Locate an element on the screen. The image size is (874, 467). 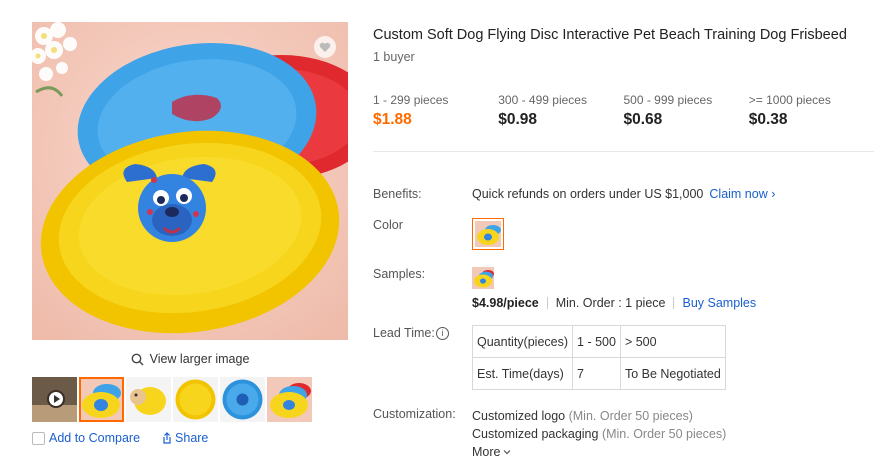
more-toggle: More is located at coordinates (599, 452).